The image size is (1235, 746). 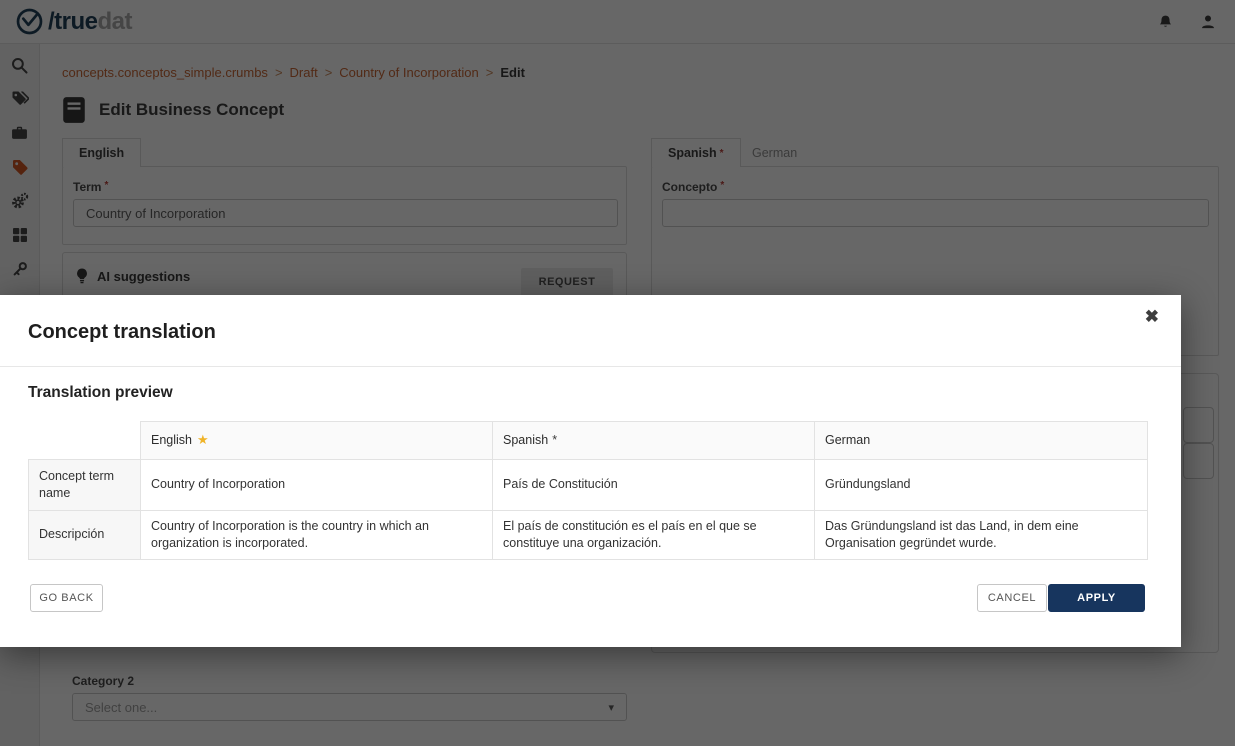 I want to click on primary-language-star-icon: ★, so click(x=203, y=440).